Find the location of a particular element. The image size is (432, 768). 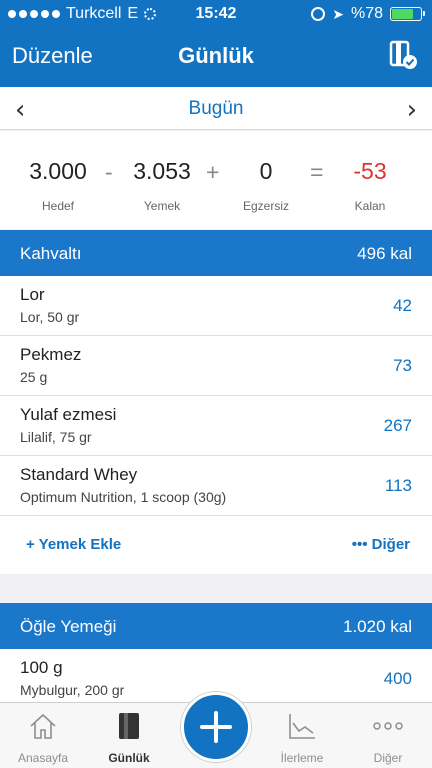

add-food-button: + Yemek Ekle is located at coordinates (73, 544).